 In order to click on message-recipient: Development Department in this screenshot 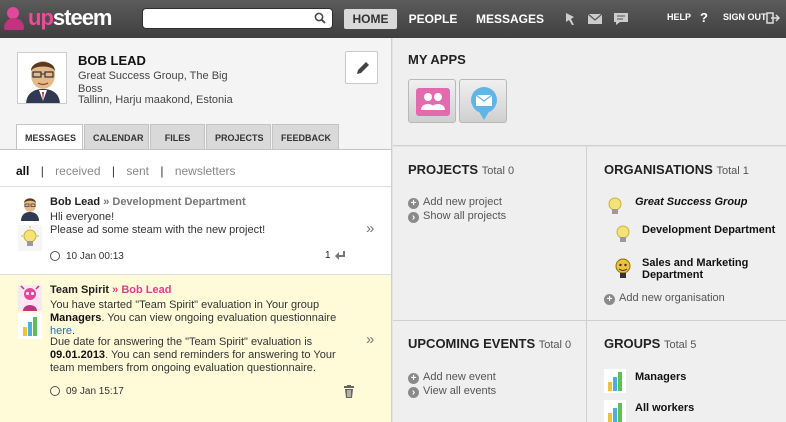, I will do `click(178, 202)`.